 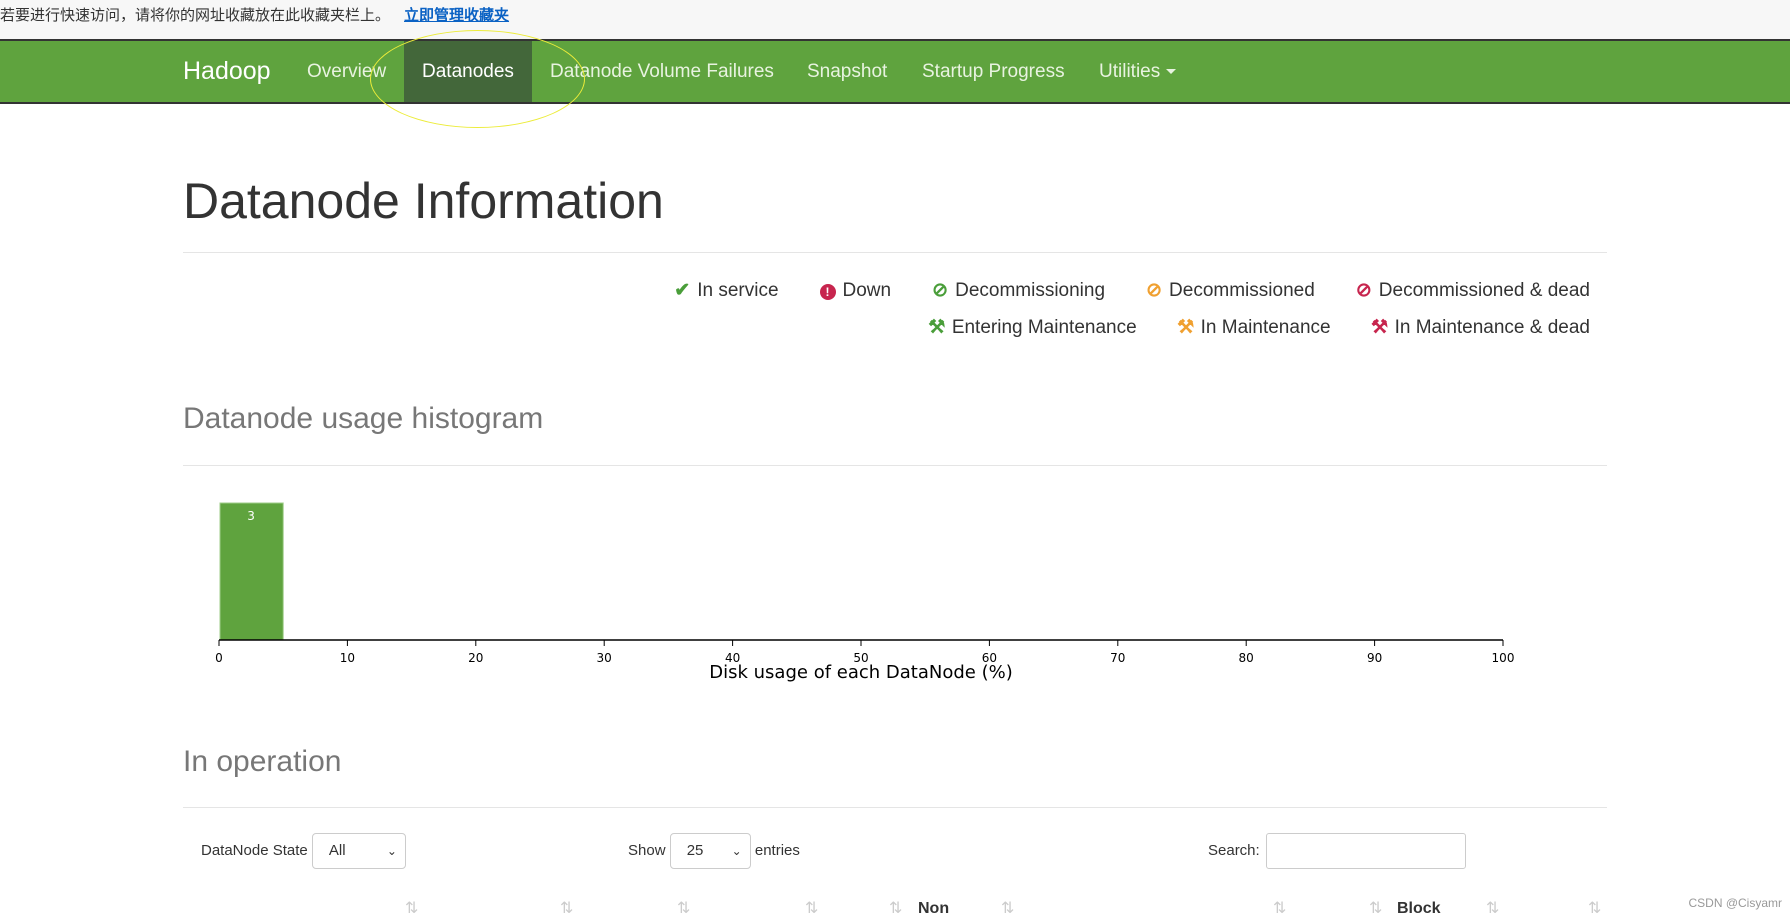 I want to click on nav-snapshot: Snapshot, so click(x=847, y=71).